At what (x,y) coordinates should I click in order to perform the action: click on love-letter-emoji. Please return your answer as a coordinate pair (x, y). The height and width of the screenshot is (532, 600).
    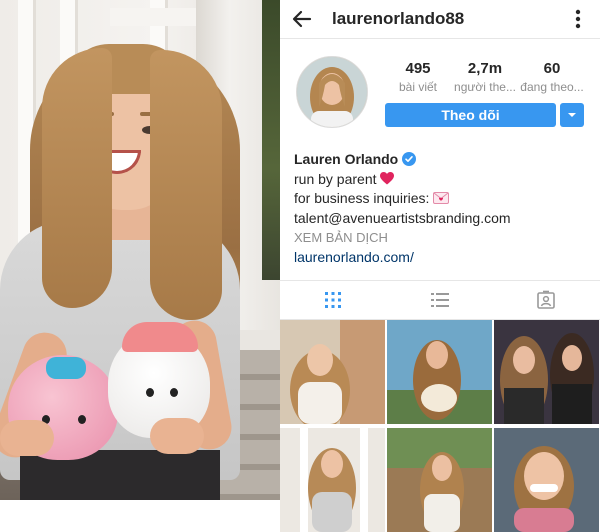
    Looking at the image, I should click on (441, 198).